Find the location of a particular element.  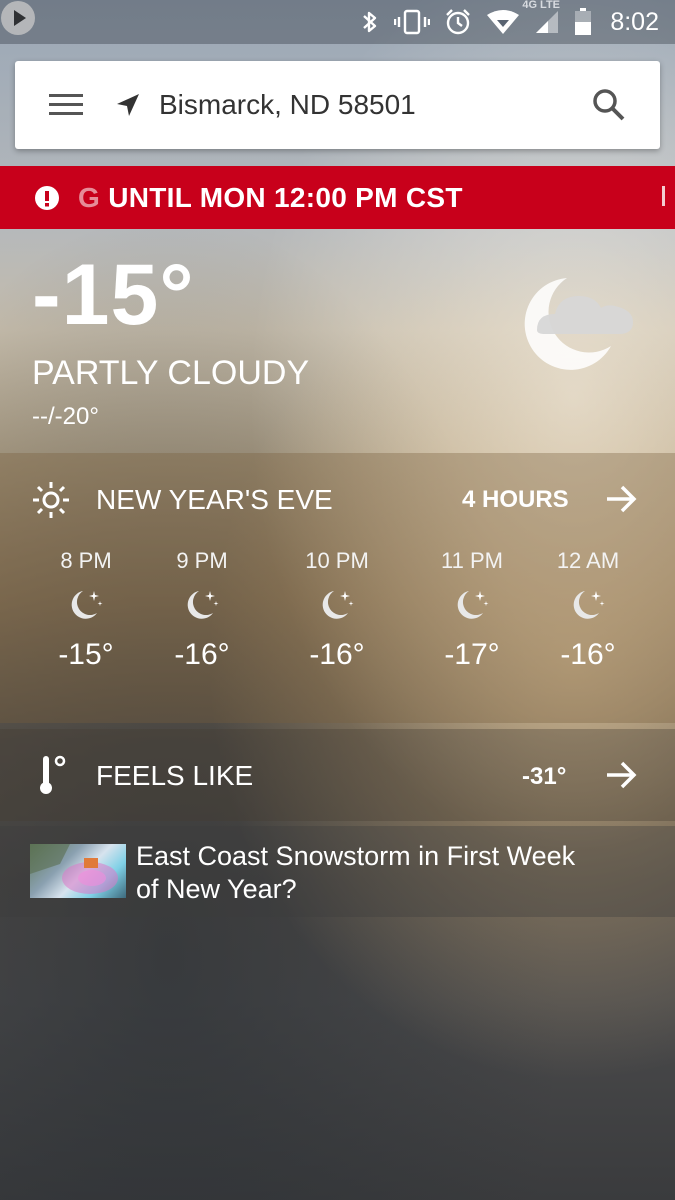

hour-time: 9 PM is located at coordinates (202, 560).